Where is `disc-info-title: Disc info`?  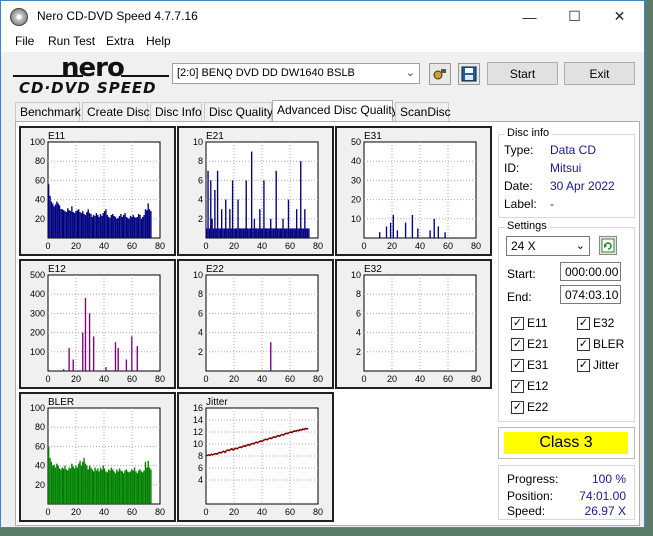
disc-info-title: Disc info is located at coordinates (528, 133).